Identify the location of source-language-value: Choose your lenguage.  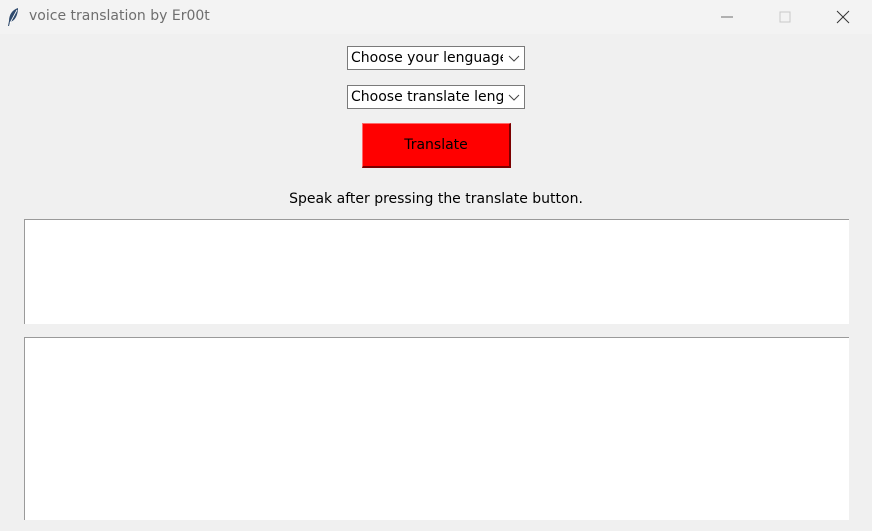
(427, 58).